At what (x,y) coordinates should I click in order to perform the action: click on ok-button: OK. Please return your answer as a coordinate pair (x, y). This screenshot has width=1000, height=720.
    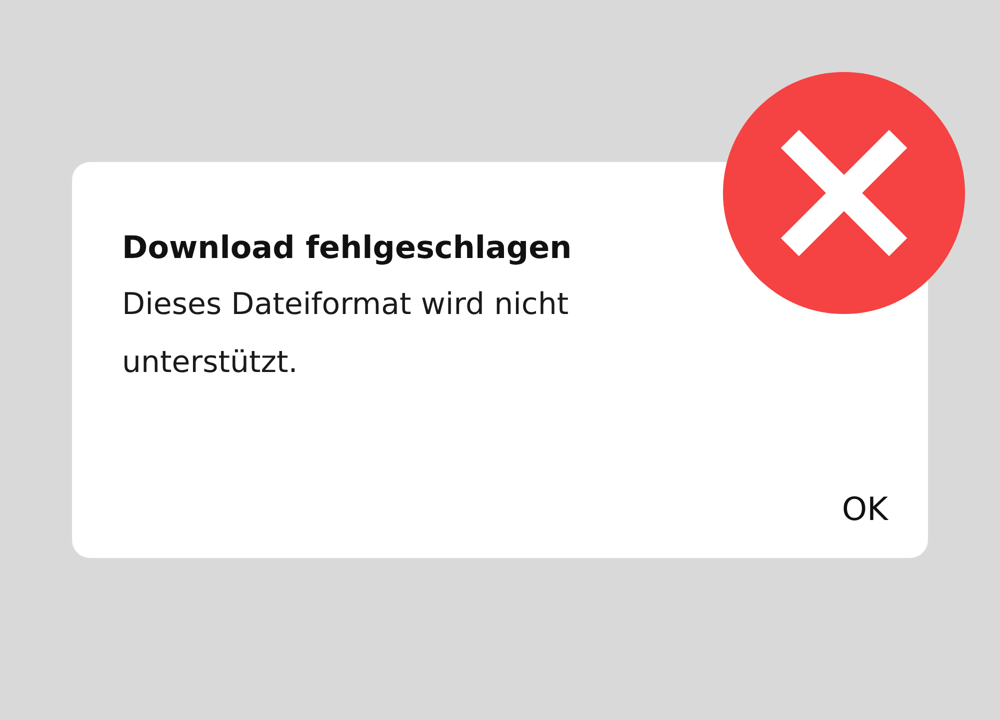
    Looking at the image, I should click on (865, 509).